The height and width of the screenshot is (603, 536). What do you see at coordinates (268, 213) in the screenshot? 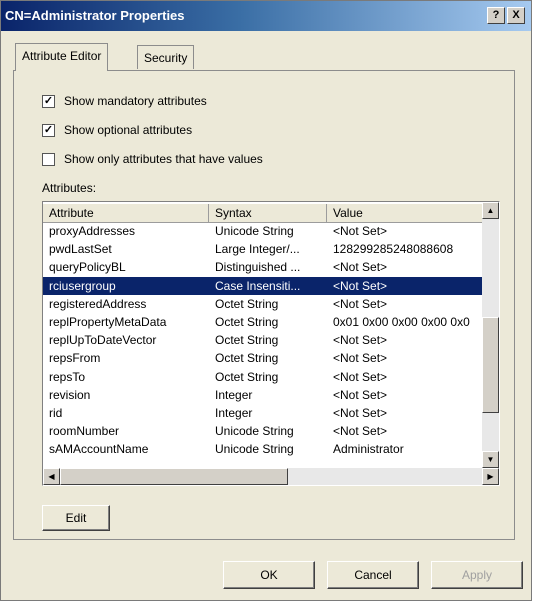
I see `column-header-syntax: Syntax` at bounding box center [268, 213].